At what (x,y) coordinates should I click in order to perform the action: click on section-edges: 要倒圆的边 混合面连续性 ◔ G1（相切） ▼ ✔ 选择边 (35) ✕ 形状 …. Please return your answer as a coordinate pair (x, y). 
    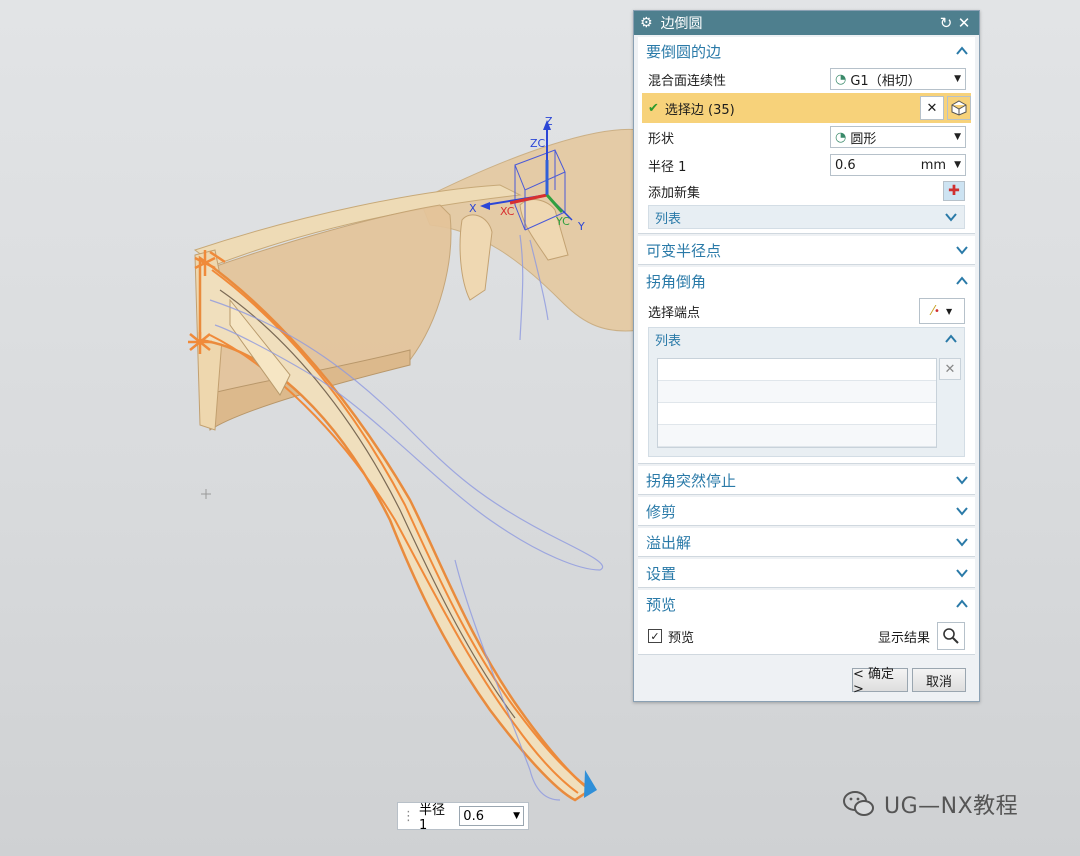
    Looking at the image, I should click on (806, 135).